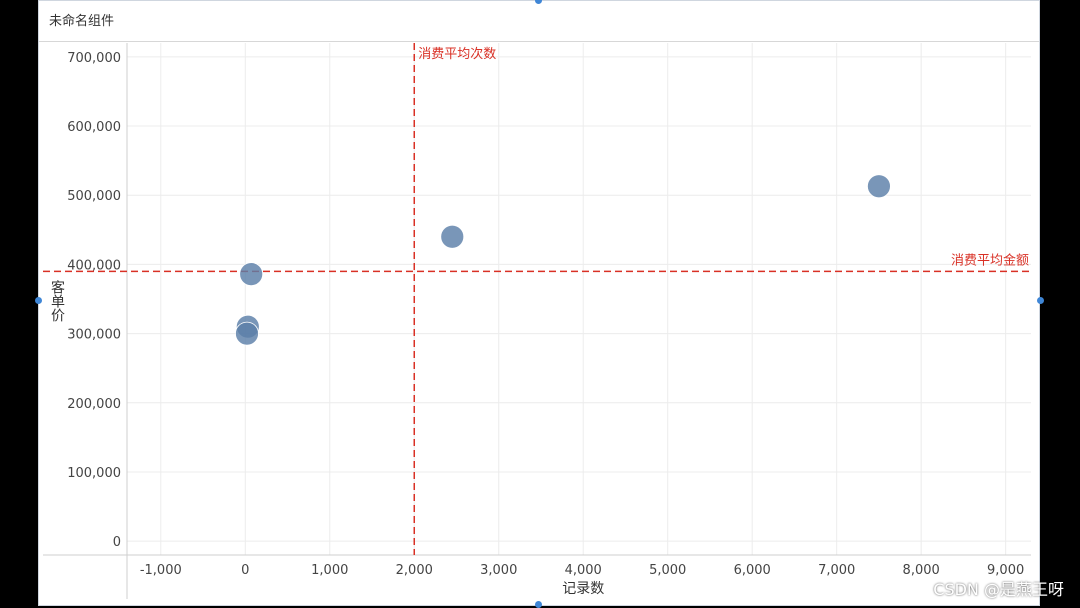 The image size is (1080, 608). I want to click on x-tick-label: 6,000, so click(752, 570).